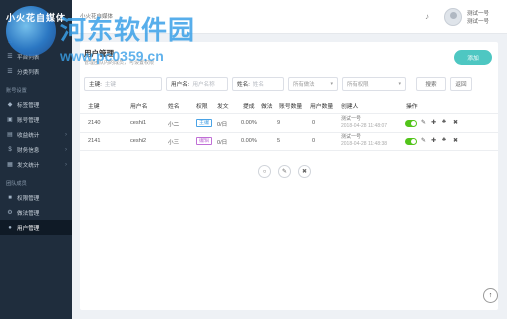 The width and height of the screenshot is (507, 319). Describe the element at coordinates (110, 85) in the screenshot. I see `key-filter-placeholder: 主键` at that location.